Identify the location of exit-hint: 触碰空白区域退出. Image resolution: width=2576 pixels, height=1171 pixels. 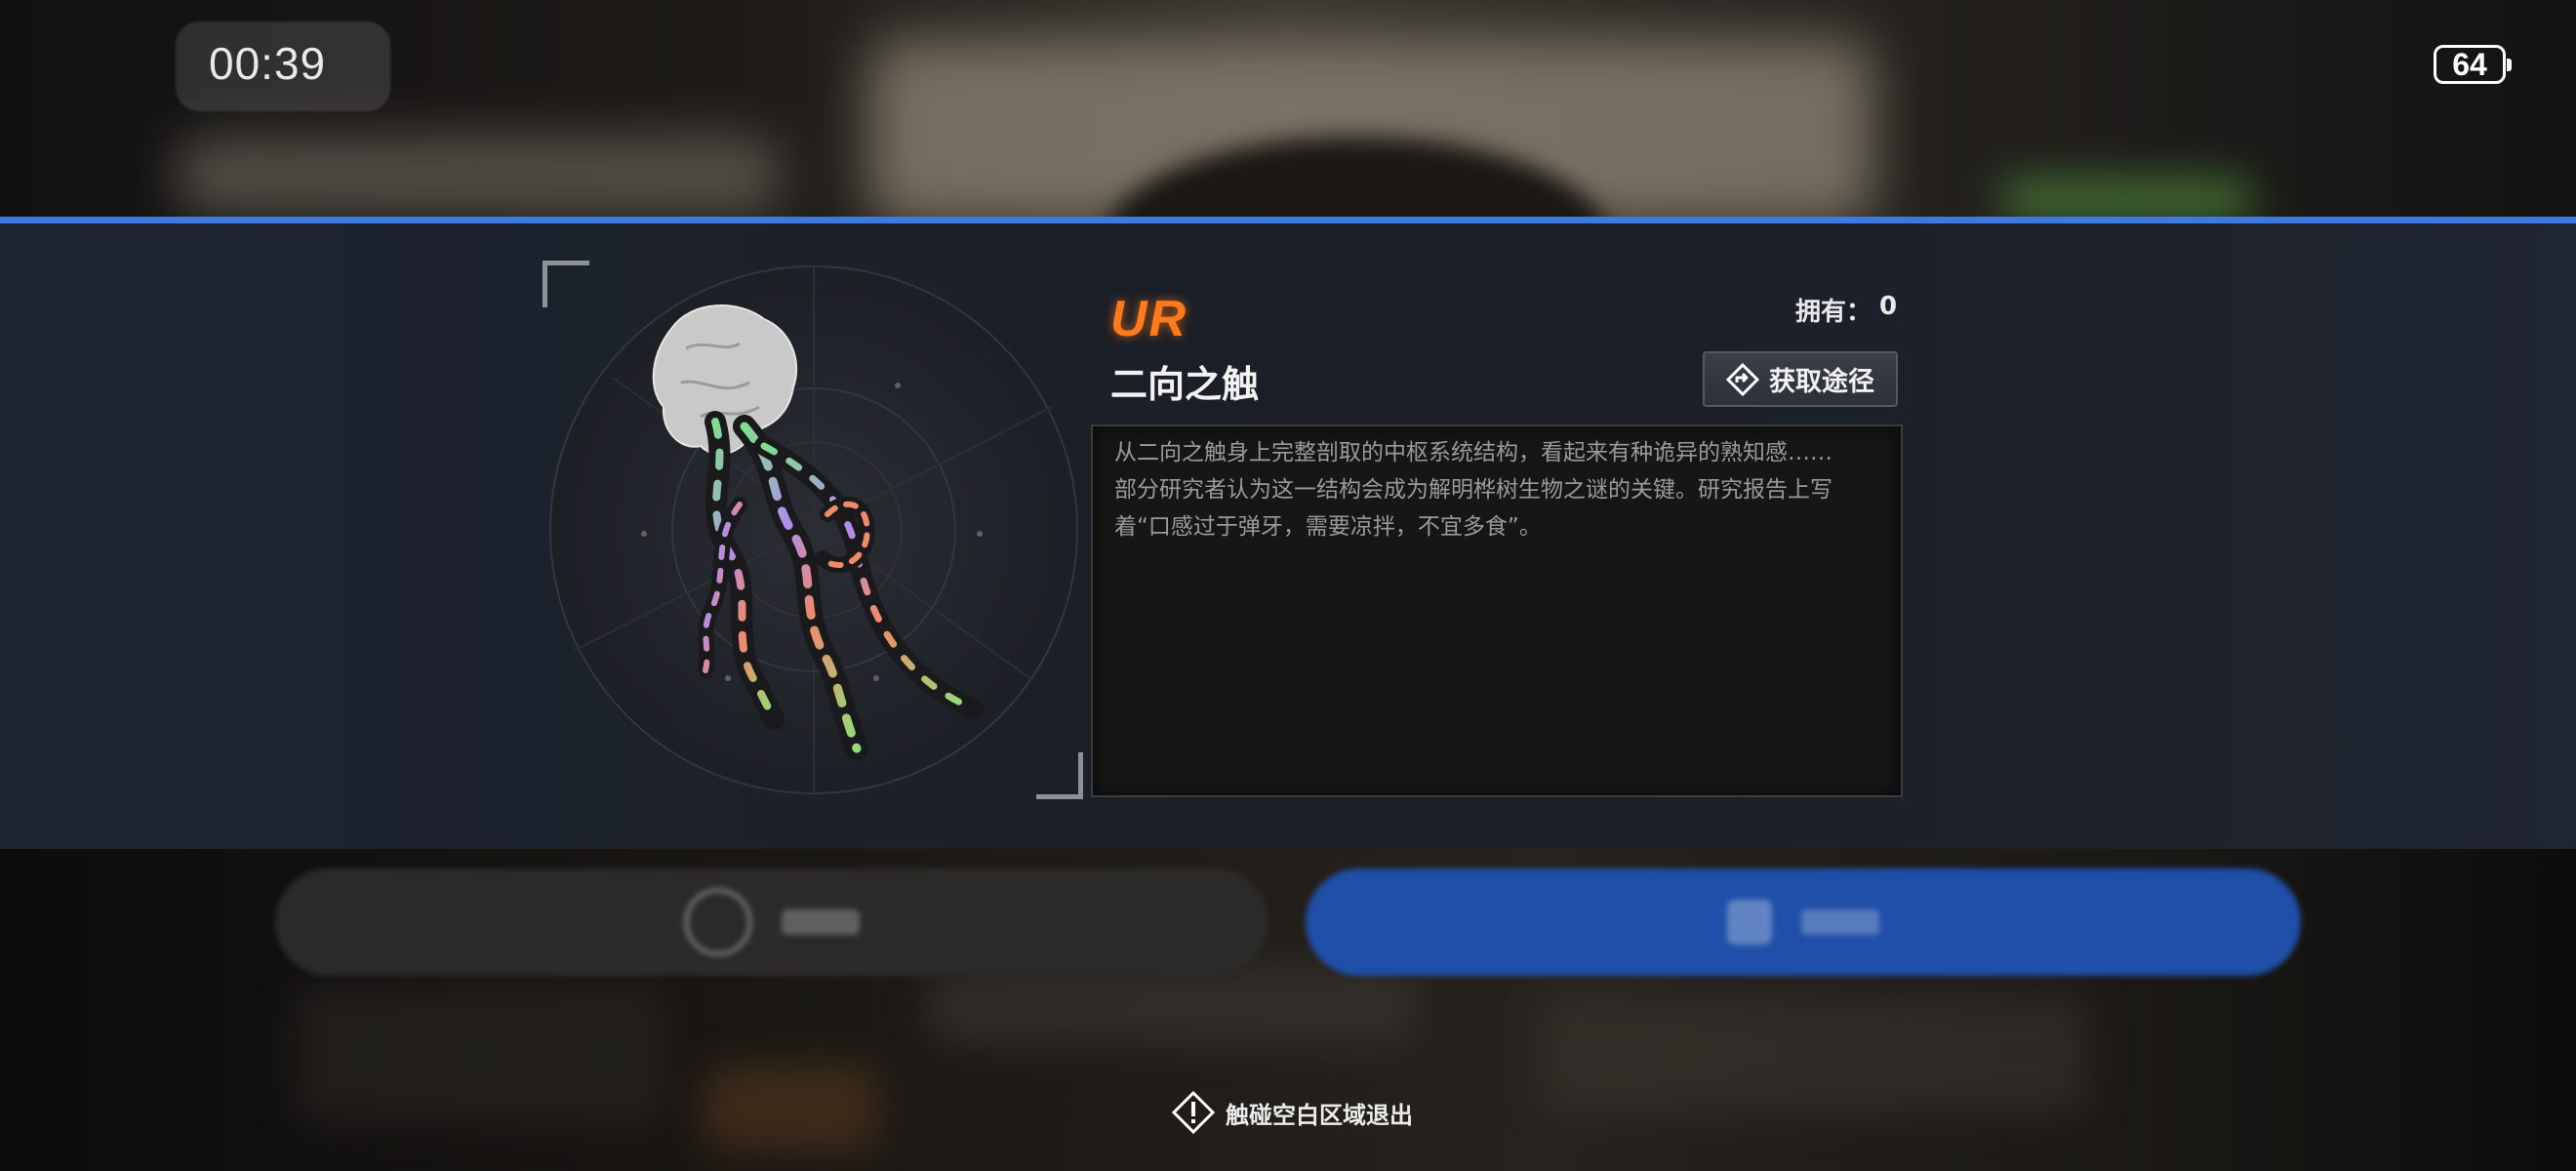
(1292, 1112).